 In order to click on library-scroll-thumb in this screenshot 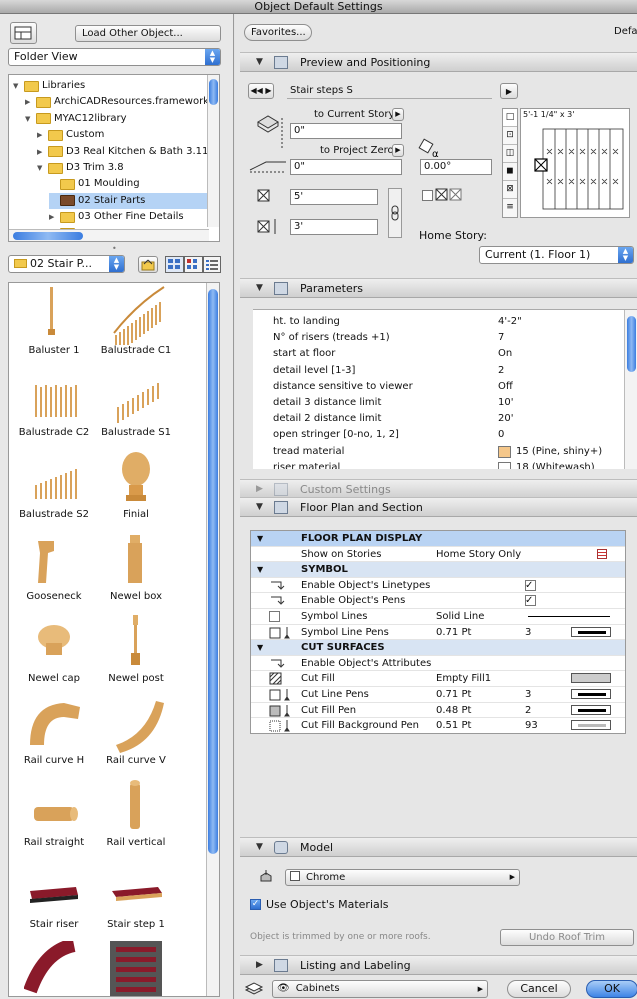, I will do `click(213, 571)`.